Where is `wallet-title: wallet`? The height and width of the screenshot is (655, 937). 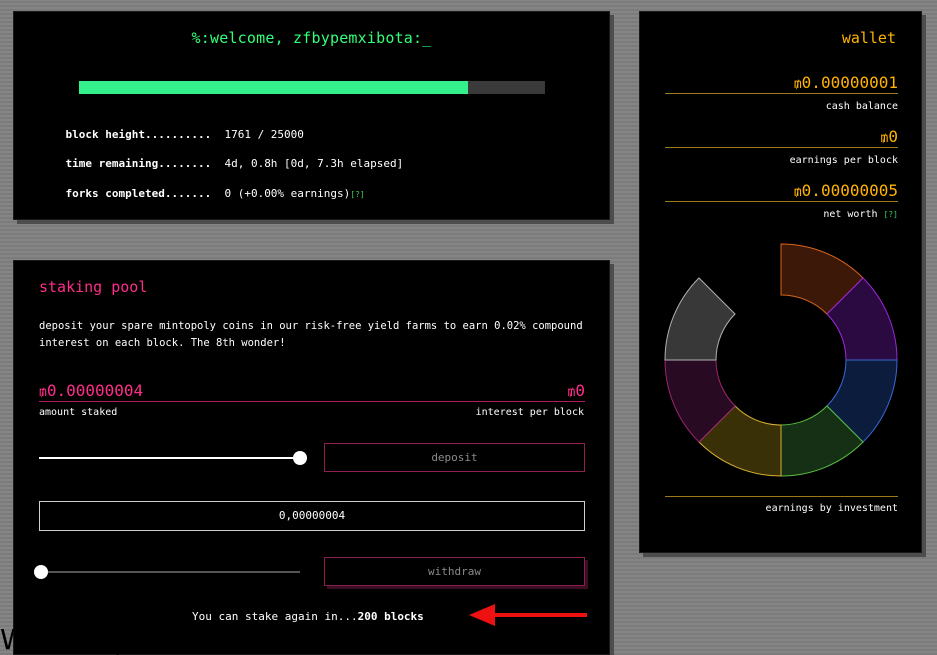
wallet-title: wallet is located at coordinates (868, 38).